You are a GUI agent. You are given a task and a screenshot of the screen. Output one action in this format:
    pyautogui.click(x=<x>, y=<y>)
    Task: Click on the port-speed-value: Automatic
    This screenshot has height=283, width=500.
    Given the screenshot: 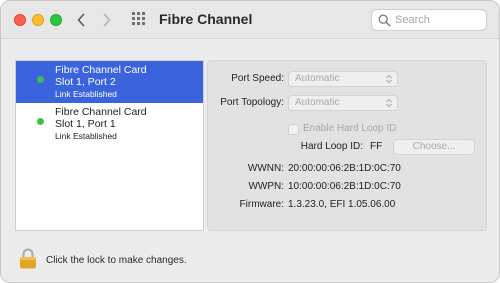 What is the action you would take?
    pyautogui.click(x=317, y=78)
    